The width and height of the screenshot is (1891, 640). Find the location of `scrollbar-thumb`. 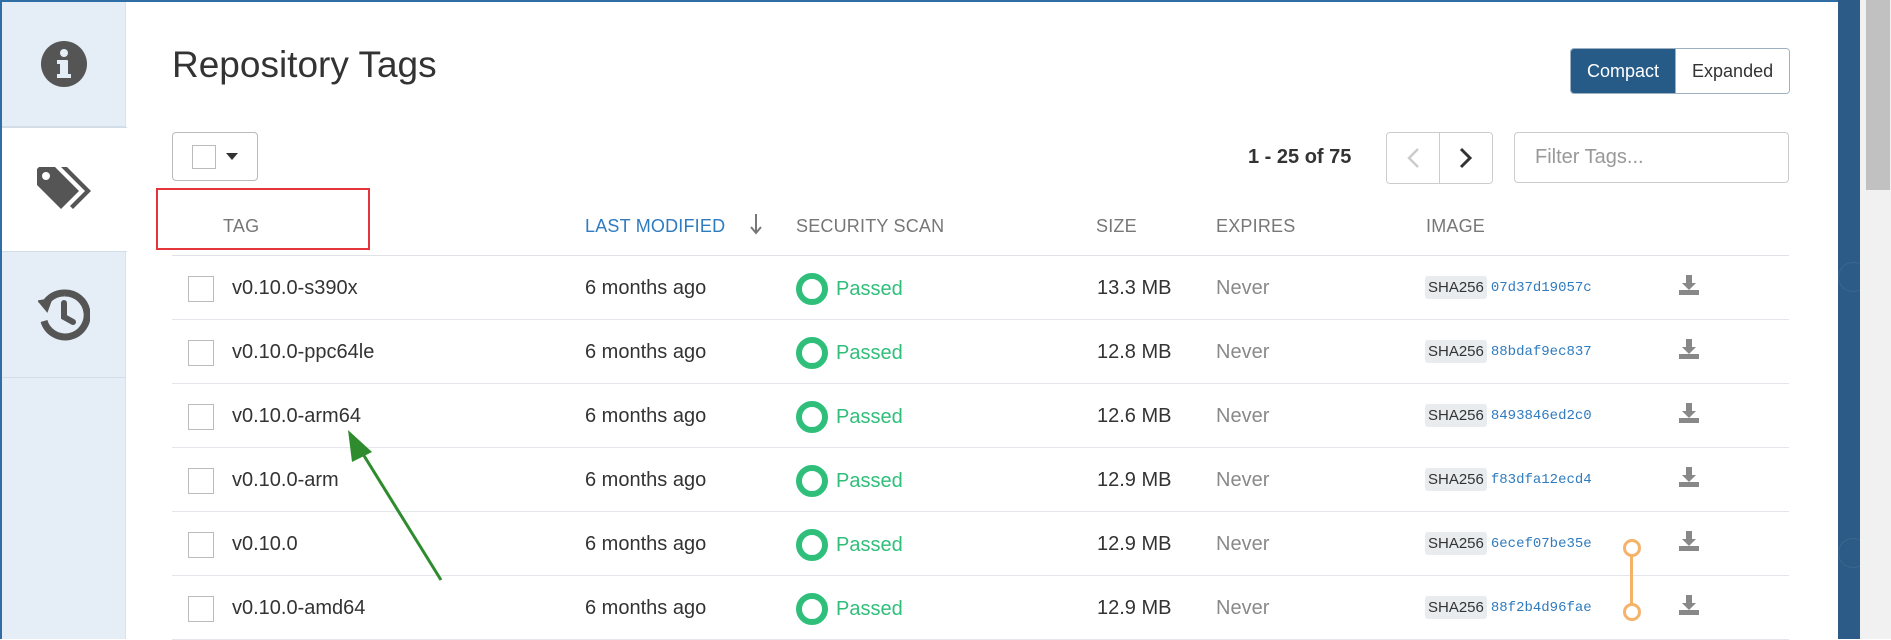

scrollbar-thumb is located at coordinates (1878, 95).